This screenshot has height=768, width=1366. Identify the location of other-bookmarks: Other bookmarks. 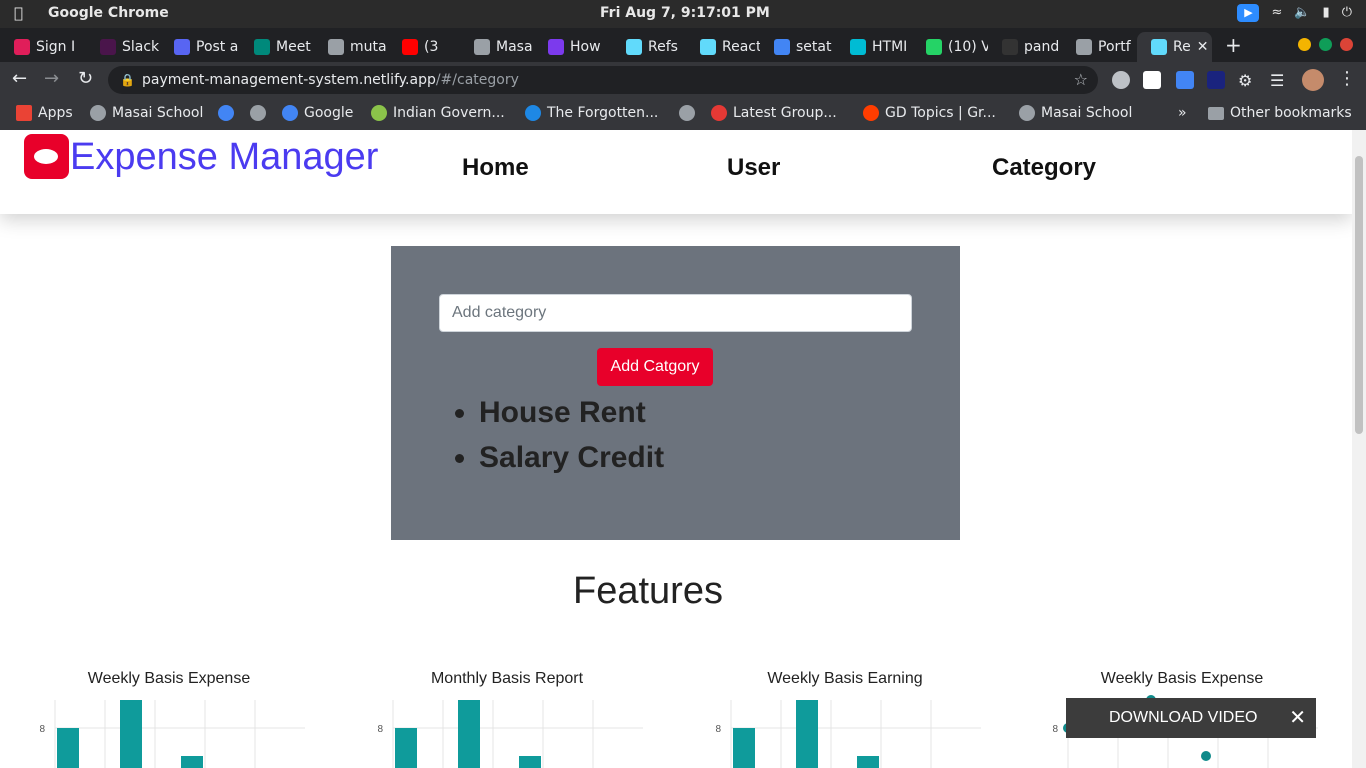
(1280, 113).